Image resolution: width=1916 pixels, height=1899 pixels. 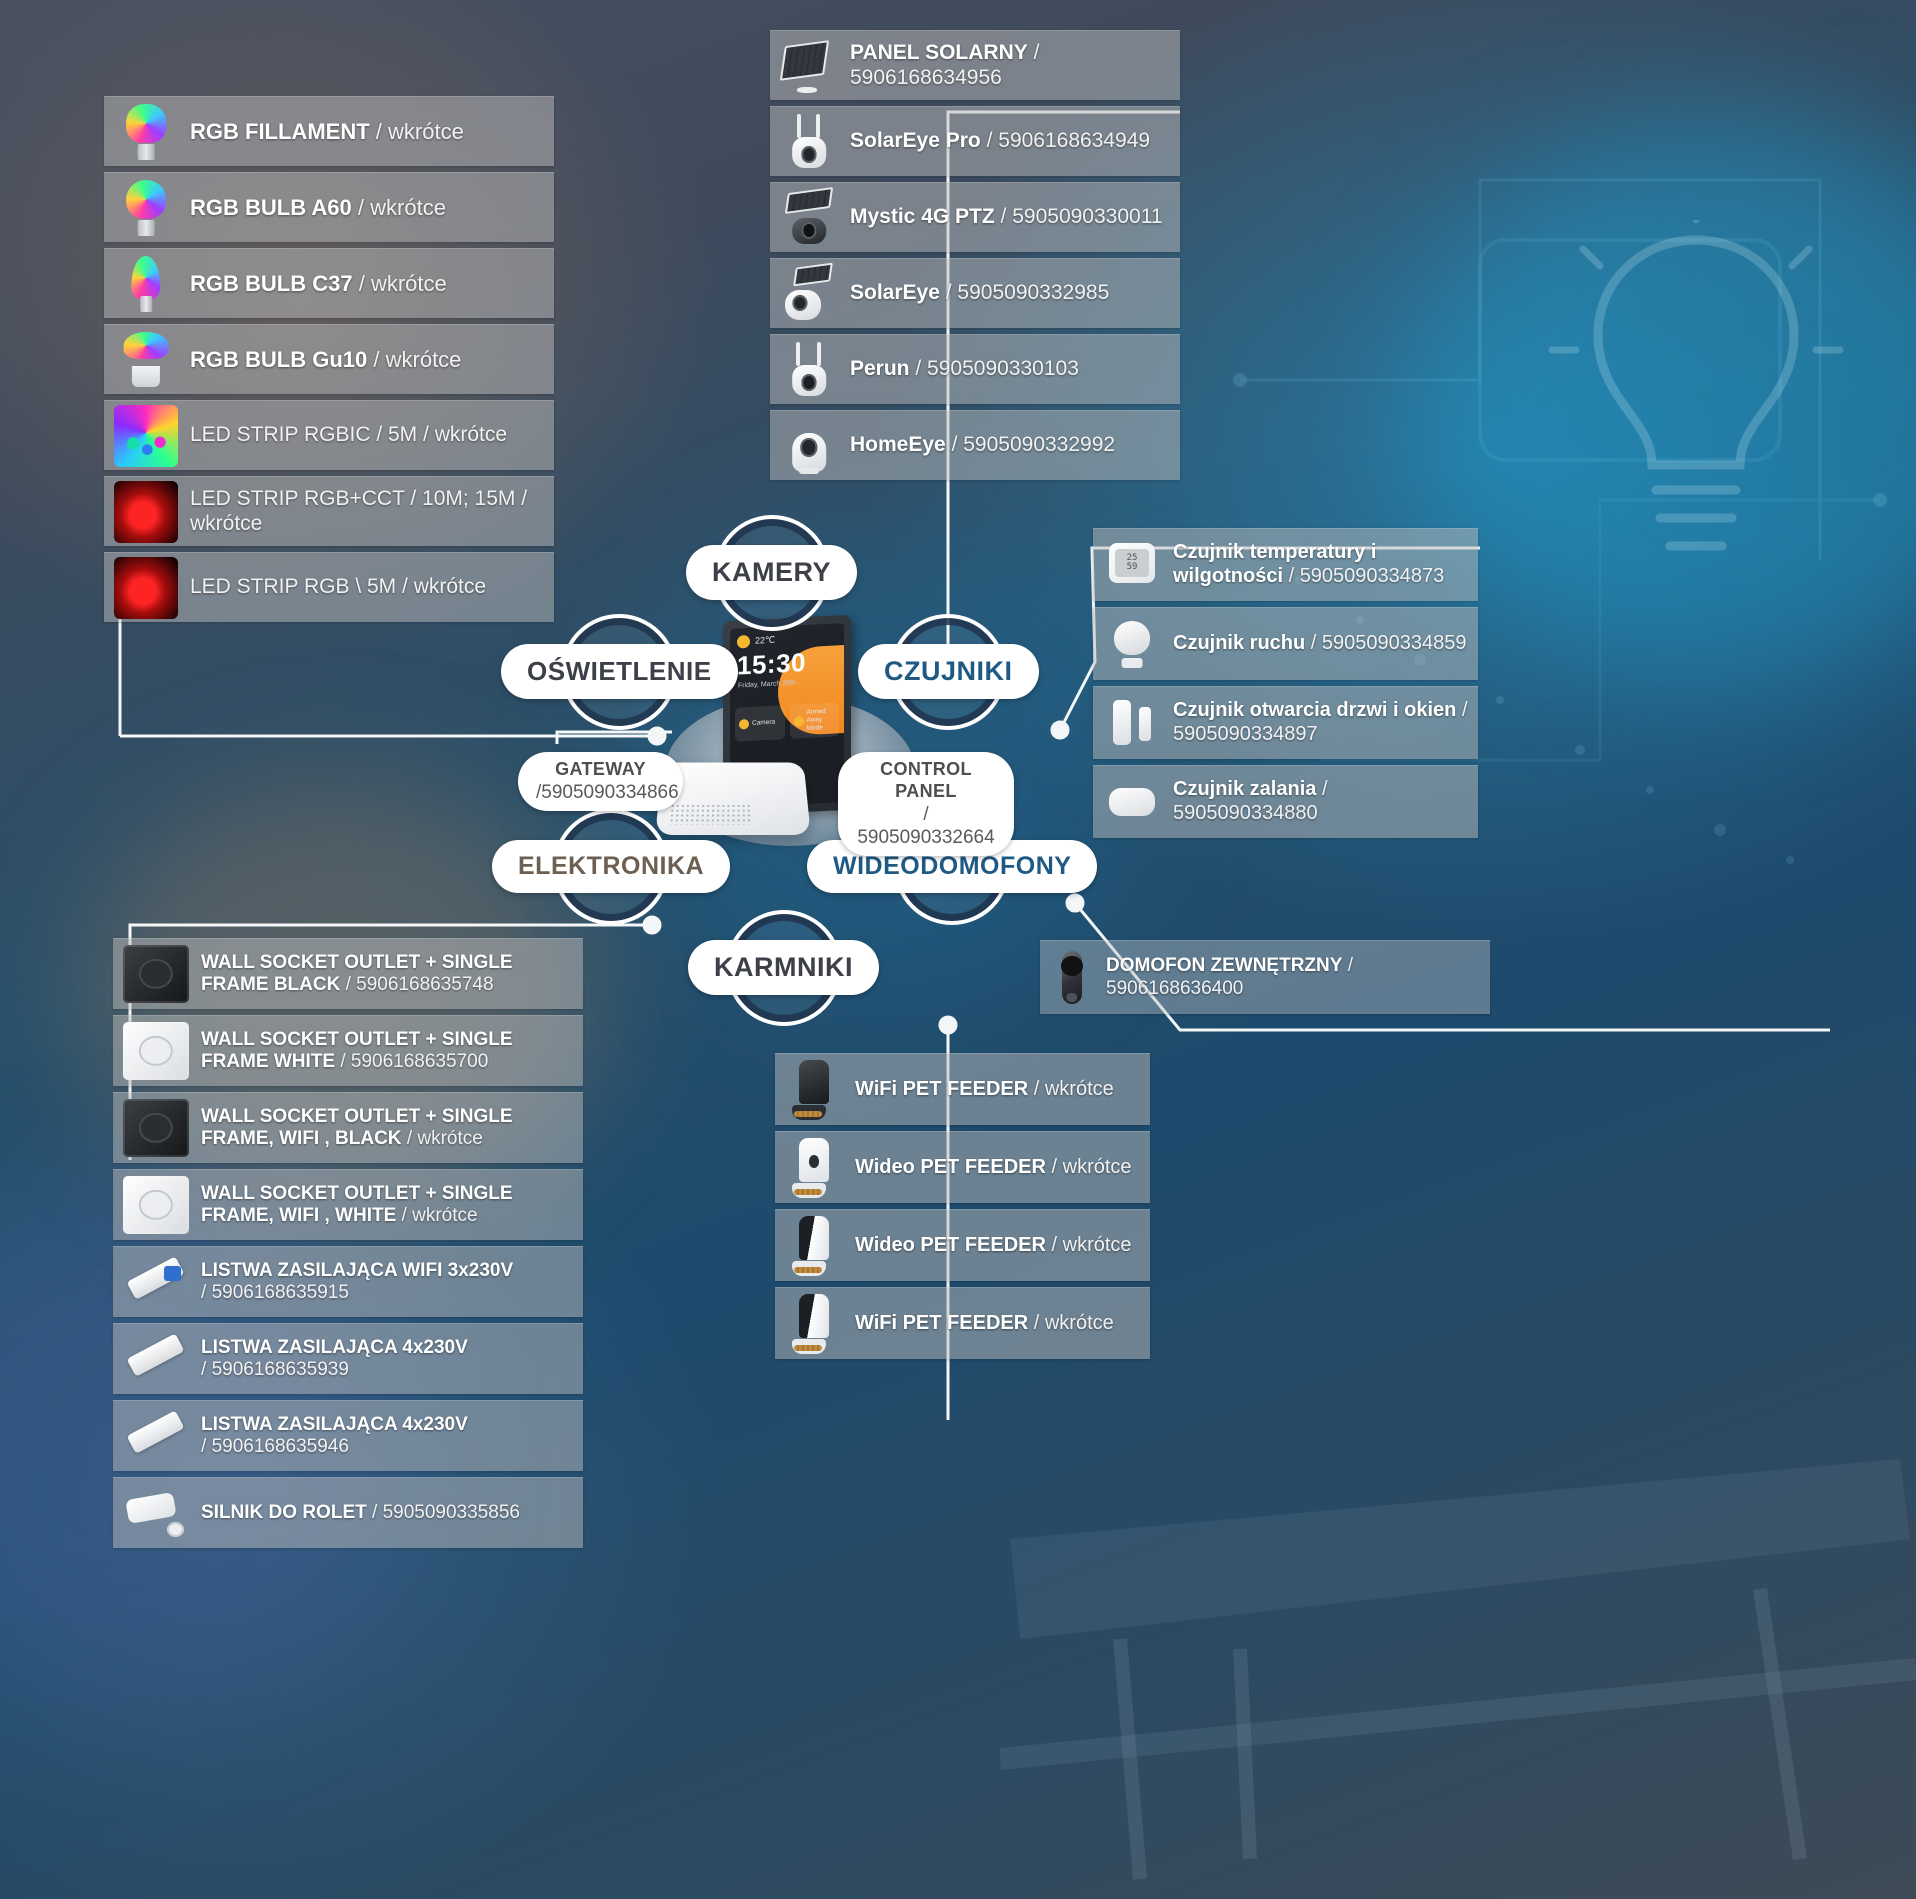 What do you see at coordinates (279, 359) in the screenshot?
I see `product-name: RGB BULB Gu10` at bounding box center [279, 359].